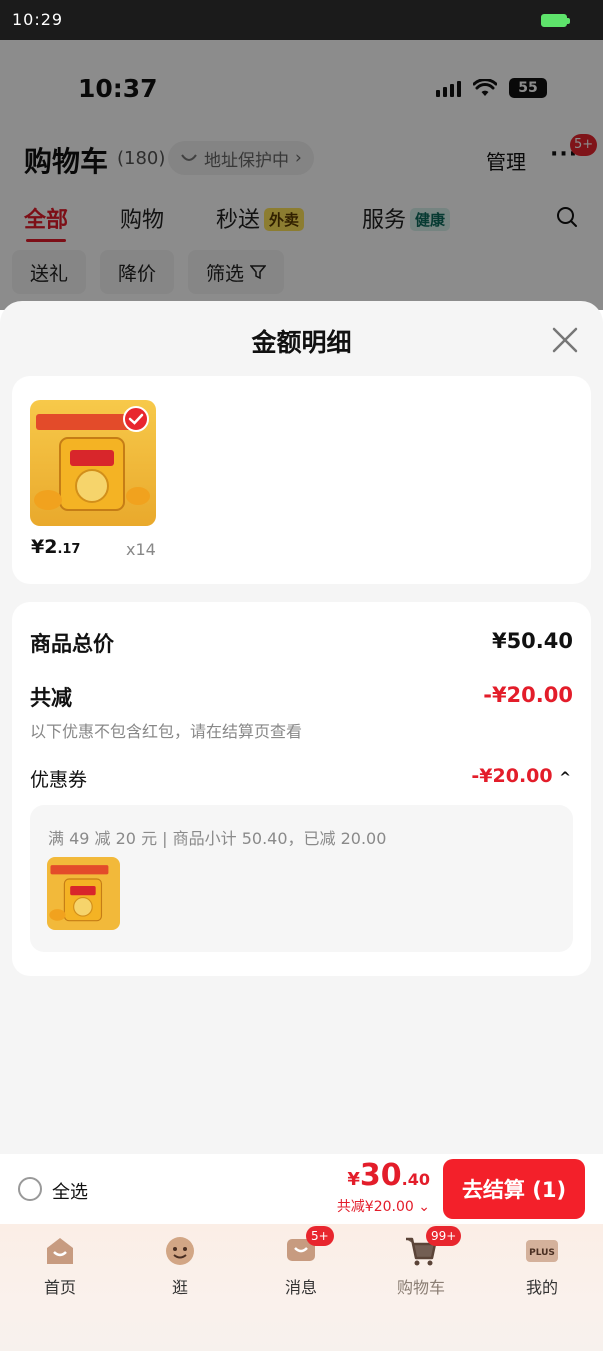  Describe the element at coordinates (30, 1189) in the screenshot. I see `select-all-radio` at that location.